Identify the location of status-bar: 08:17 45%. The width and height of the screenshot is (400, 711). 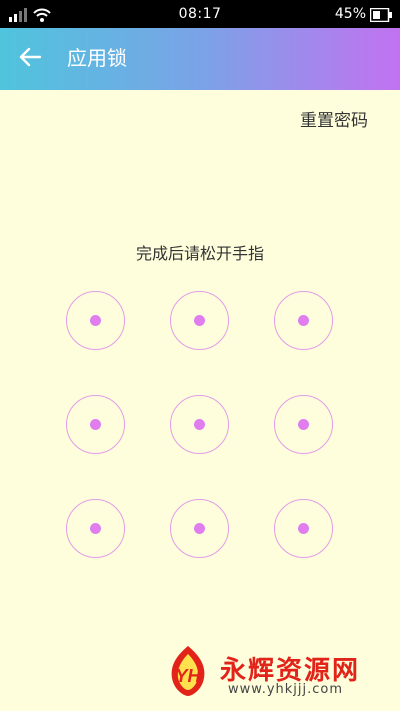
(200, 14).